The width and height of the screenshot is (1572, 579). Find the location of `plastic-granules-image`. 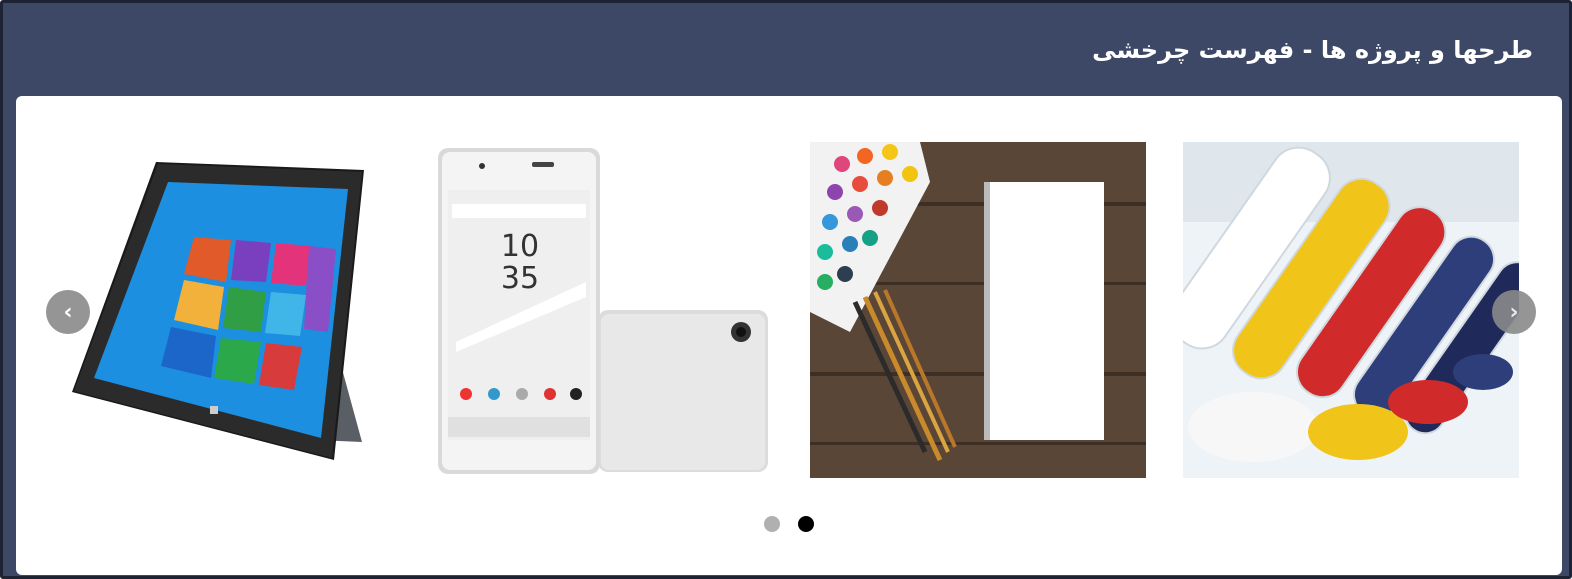

plastic-granules-image is located at coordinates (1351, 310).